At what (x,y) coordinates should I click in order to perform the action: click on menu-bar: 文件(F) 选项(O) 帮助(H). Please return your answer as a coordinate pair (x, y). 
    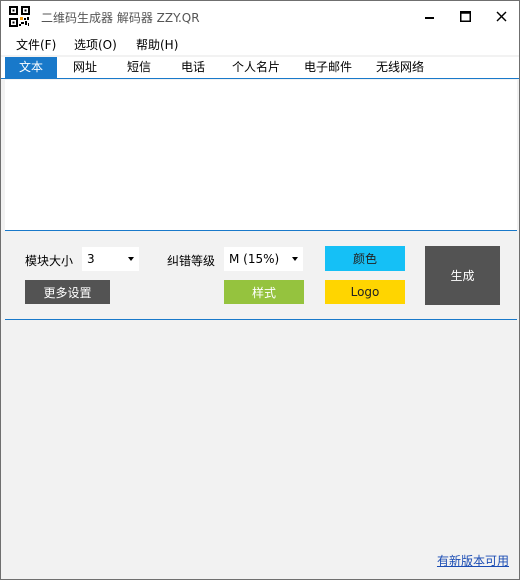
    Looking at the image, I should click on (260, 43).